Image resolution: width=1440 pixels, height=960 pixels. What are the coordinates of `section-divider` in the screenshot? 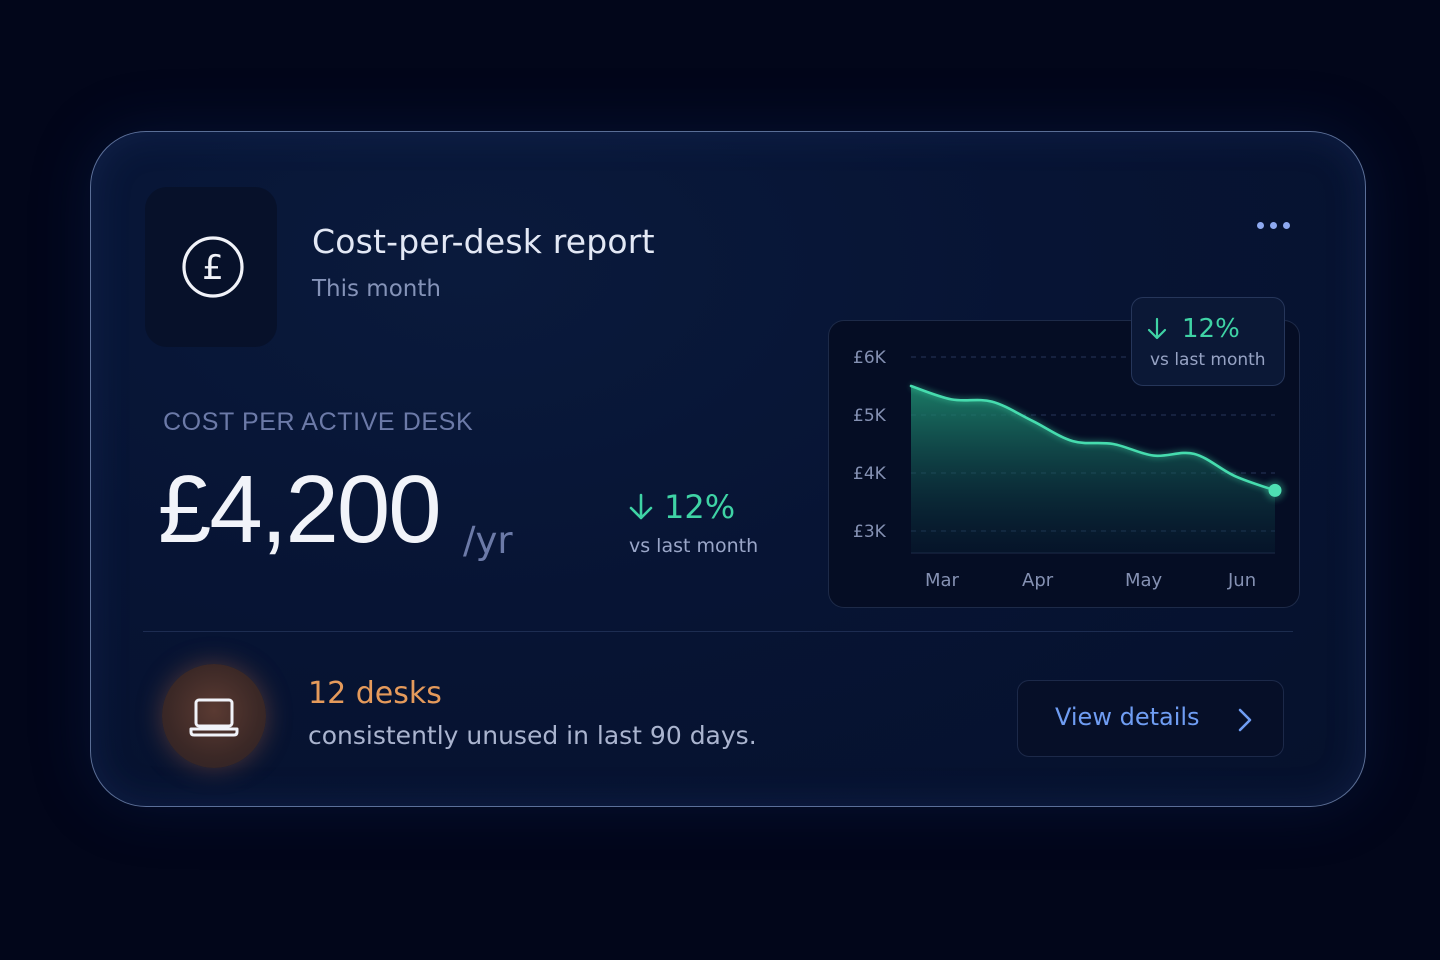 It's located at (718, 631).